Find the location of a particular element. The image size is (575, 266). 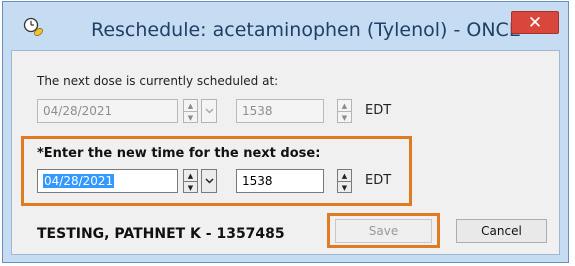

close-button: ✕ is located at coordinates (535, 22).